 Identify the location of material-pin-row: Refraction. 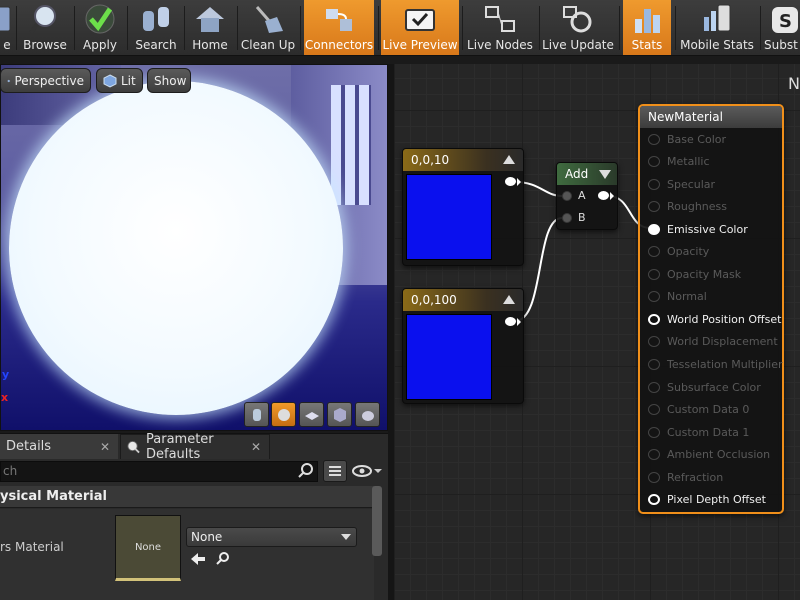
(685, 477).